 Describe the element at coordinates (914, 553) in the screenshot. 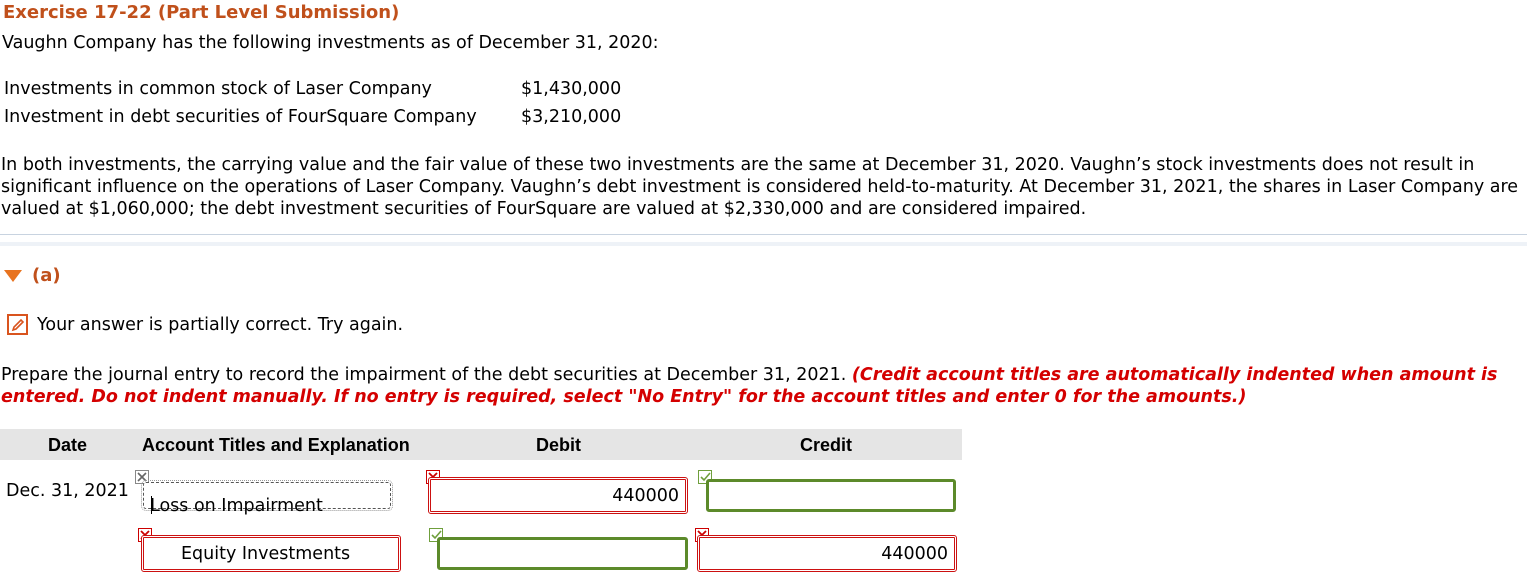

I see `credit-value: 440000` at that location.